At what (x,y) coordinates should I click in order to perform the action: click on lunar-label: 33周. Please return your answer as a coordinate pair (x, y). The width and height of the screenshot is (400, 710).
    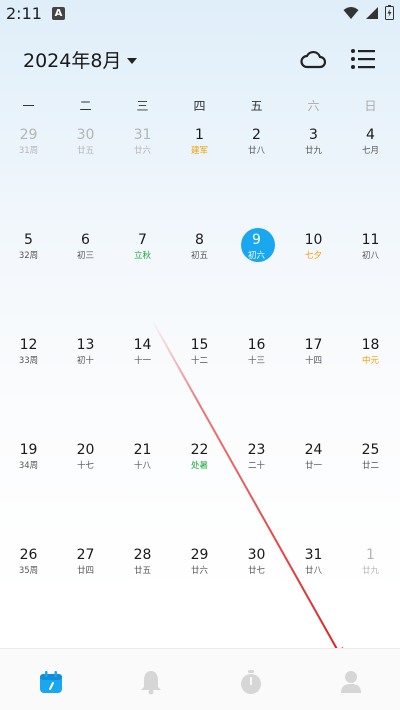
    Looking at the image, I should click on (28, 361).